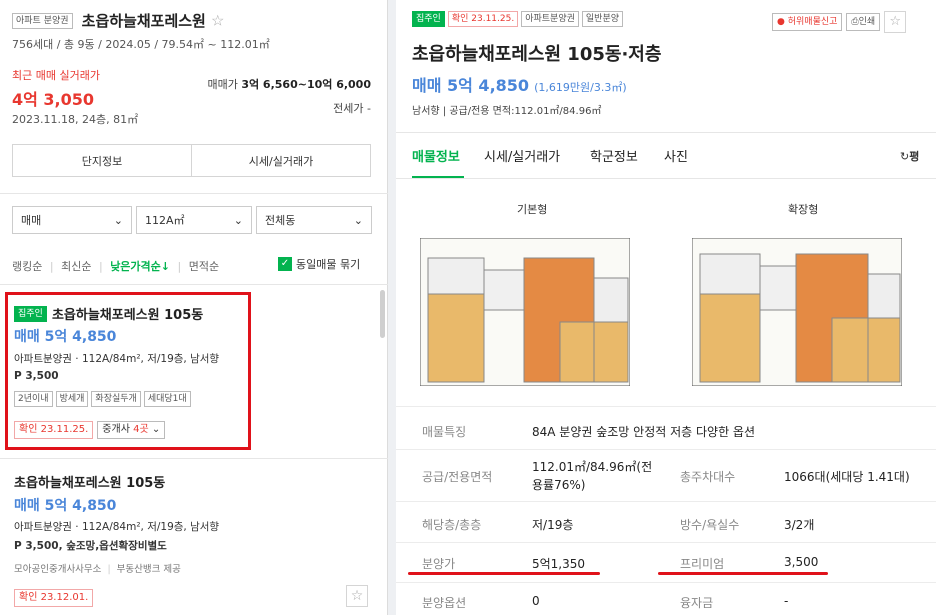 The width and height of the screenshot is (936, 615). I want to click on presale-value: 5억1,350, so click(559, 564).